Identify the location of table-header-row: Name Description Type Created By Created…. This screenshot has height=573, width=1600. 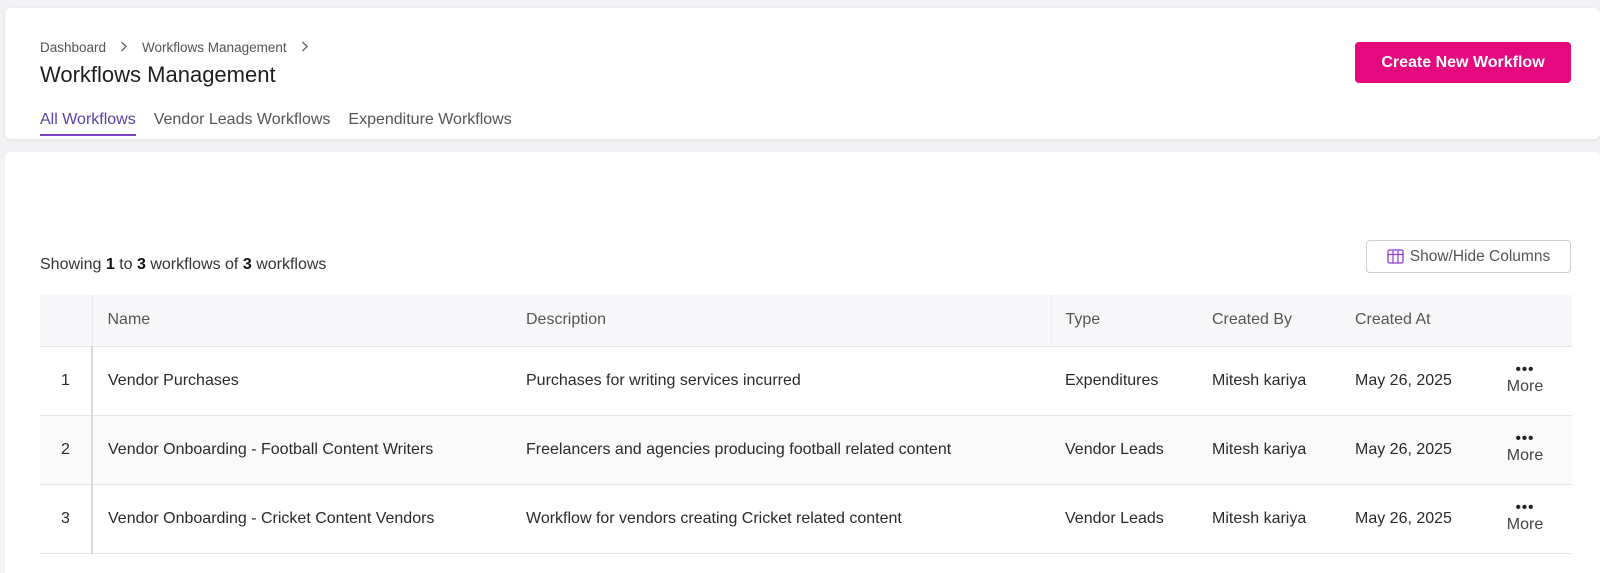
(806, 321).